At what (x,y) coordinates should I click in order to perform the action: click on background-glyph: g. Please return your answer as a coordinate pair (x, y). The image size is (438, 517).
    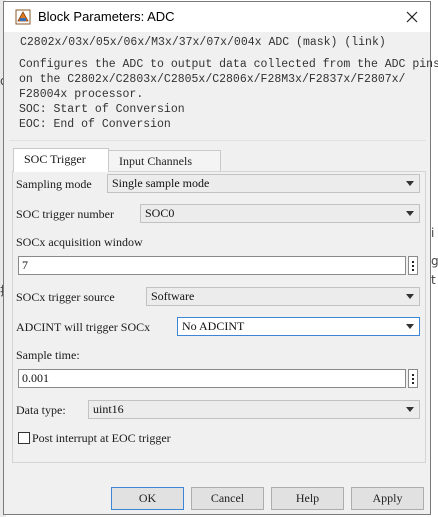
    Looking at the image, I should click on (434, 261).